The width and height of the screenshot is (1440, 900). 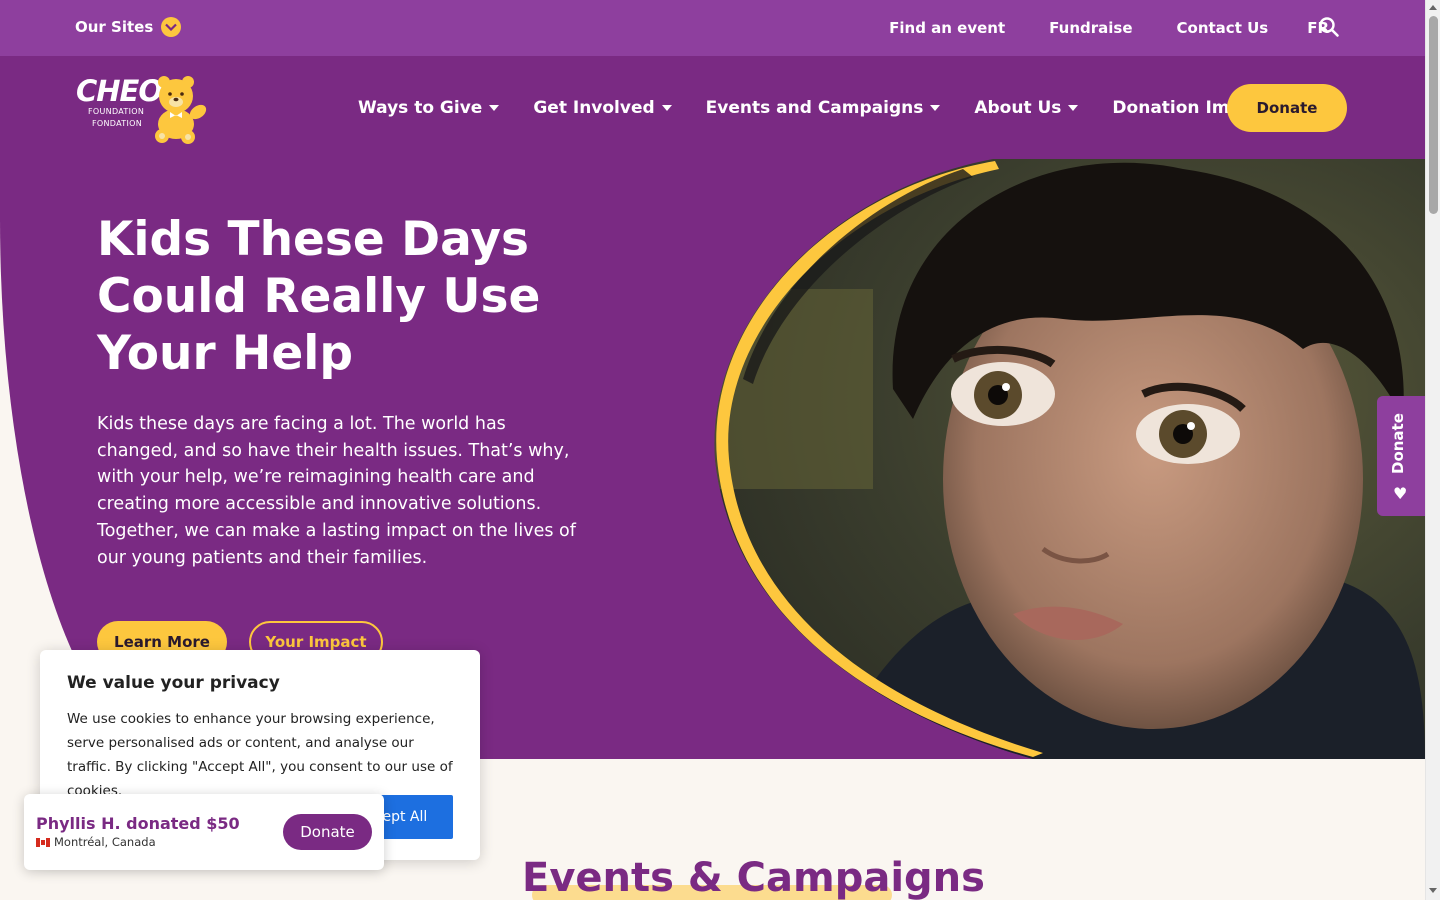 I want to click on our-sites-menu: Our Sites, so click(x=128, y=27).